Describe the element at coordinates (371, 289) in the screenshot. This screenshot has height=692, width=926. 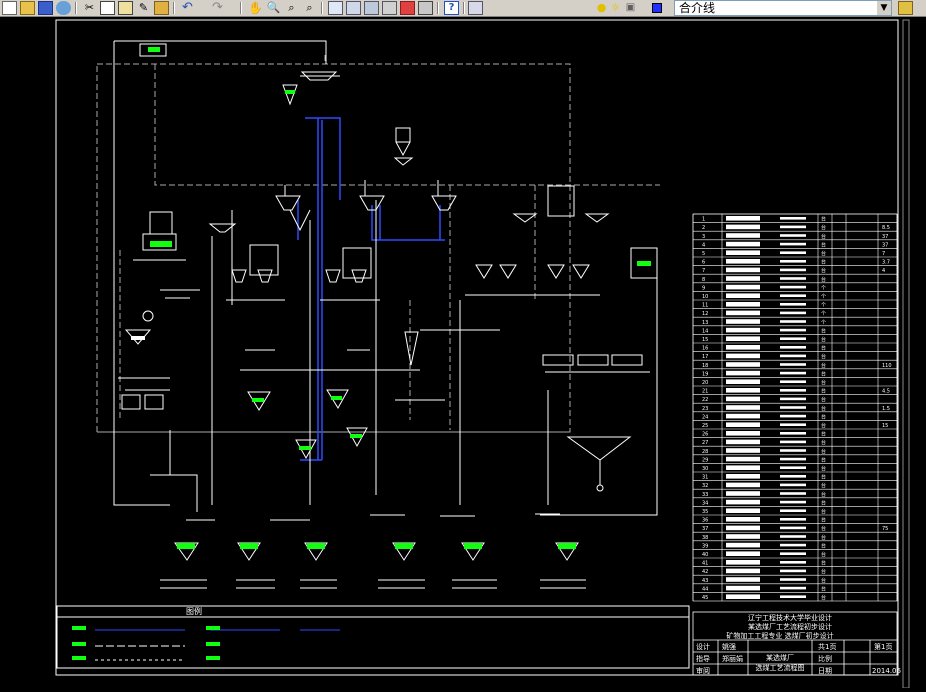
I see `blue-pipes` at that location.